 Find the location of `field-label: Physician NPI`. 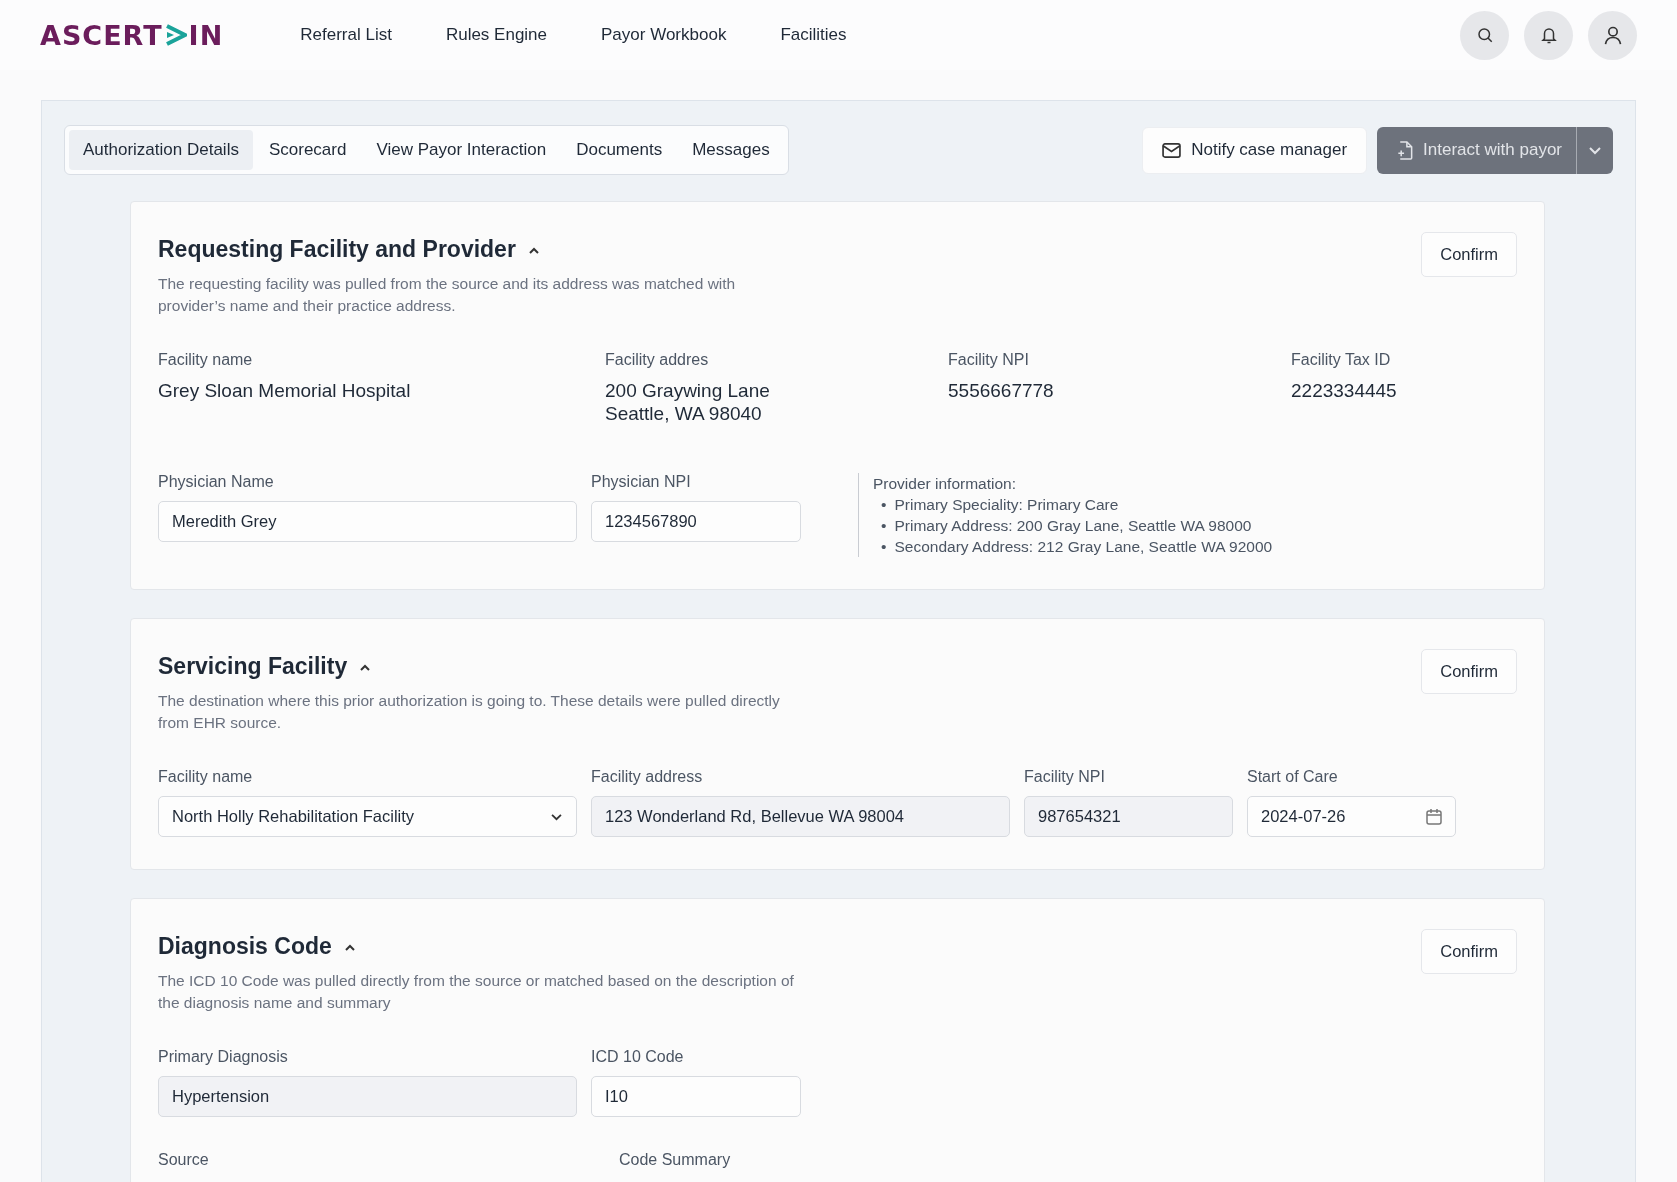

field-label: Physician NPI is located at coordinates (641, 482).